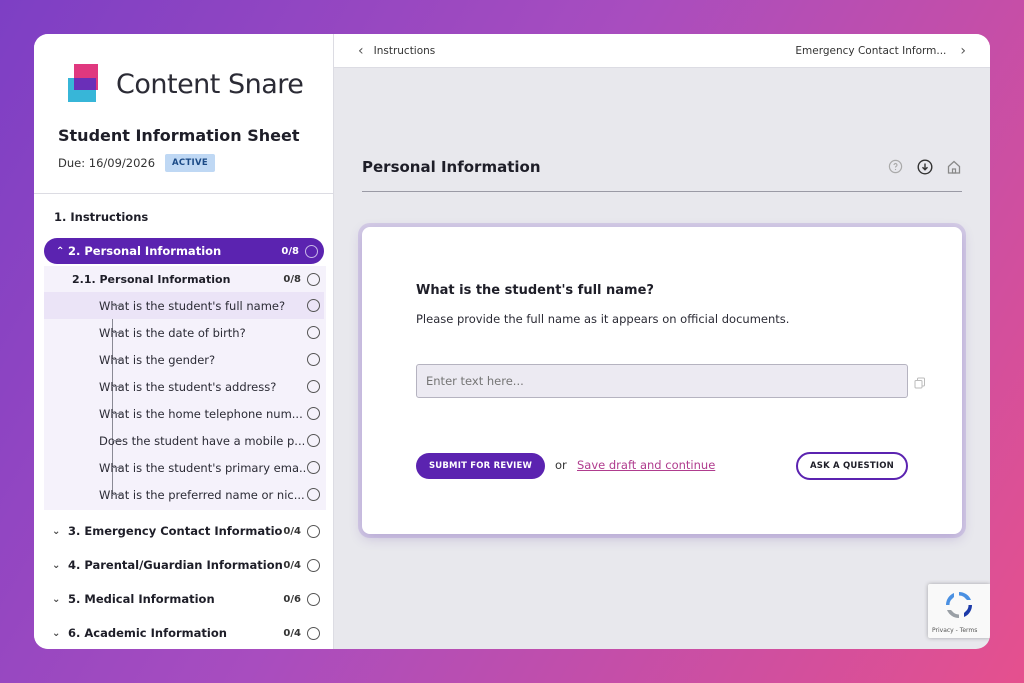 Image resolution: width=1024 pixels, height=683 pixels. I want to click on sidebar-question-item: What is the student's full name?, so click(184, 305).